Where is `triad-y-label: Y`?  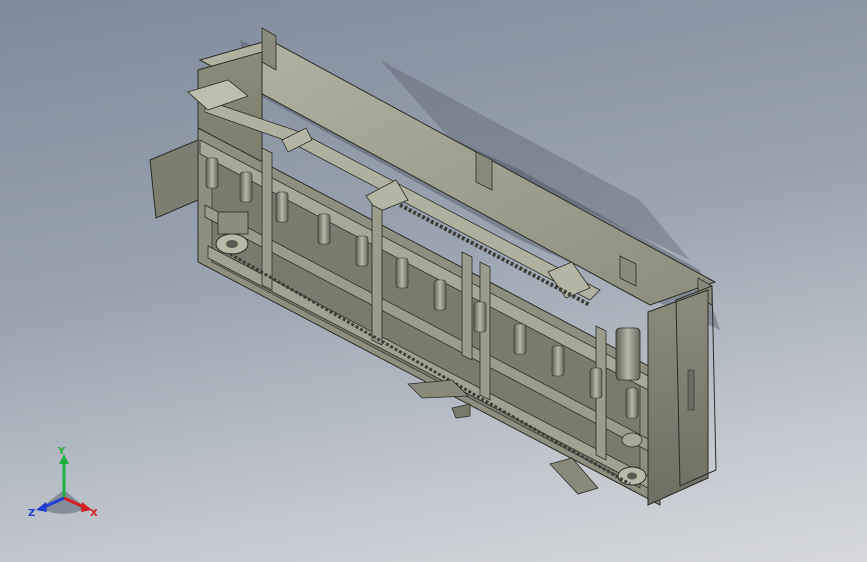
triad-y-label: Y is located at coordinates (61, 451).